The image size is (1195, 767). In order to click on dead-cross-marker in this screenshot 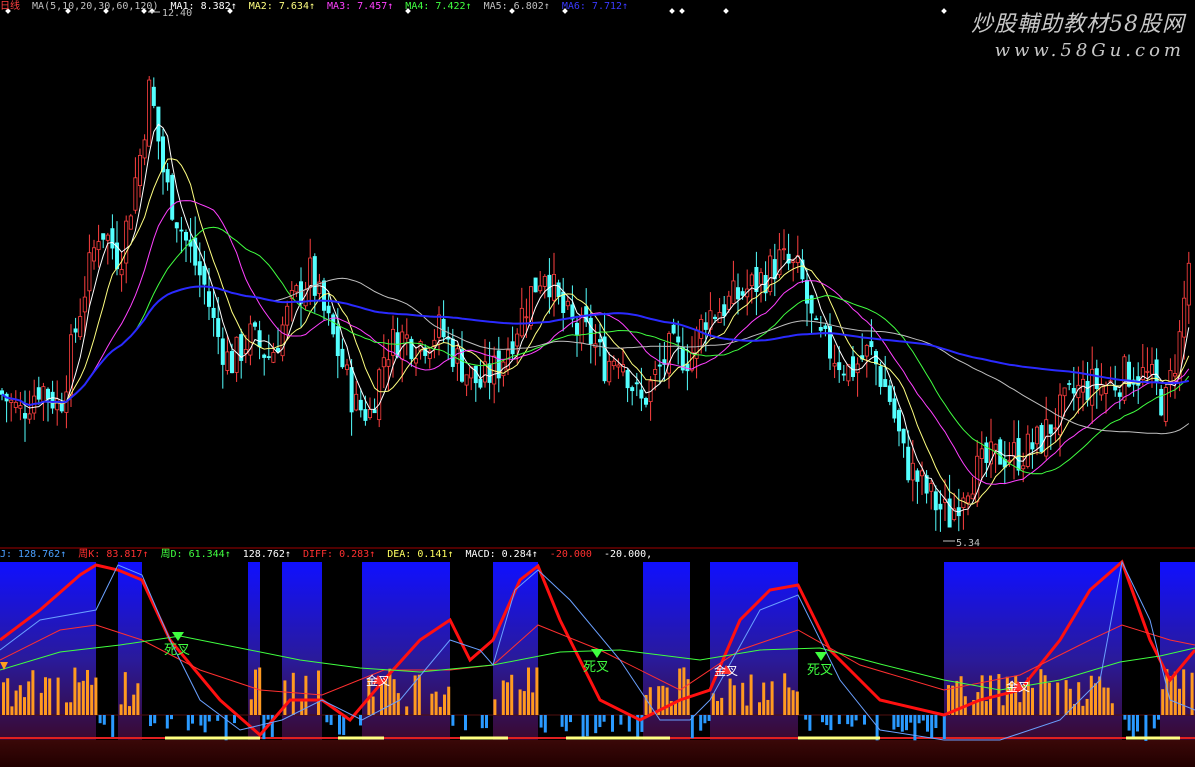, I will do `click(597, 653)`.